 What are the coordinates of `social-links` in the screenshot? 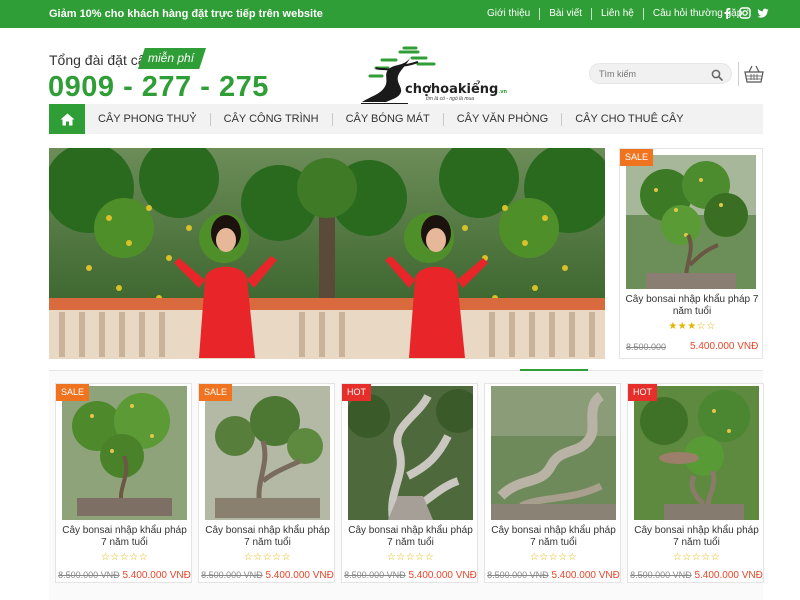 It's located at (745, 13).